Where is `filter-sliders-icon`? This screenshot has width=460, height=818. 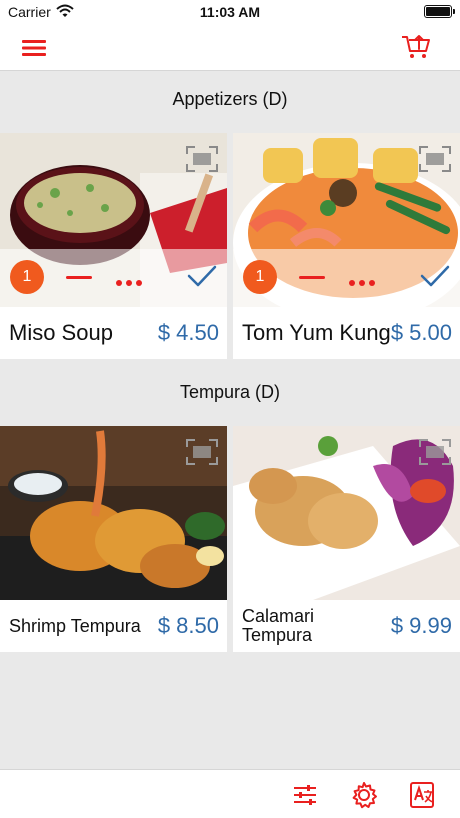 filter-sliders-icon is located at coordinates (305, 795).